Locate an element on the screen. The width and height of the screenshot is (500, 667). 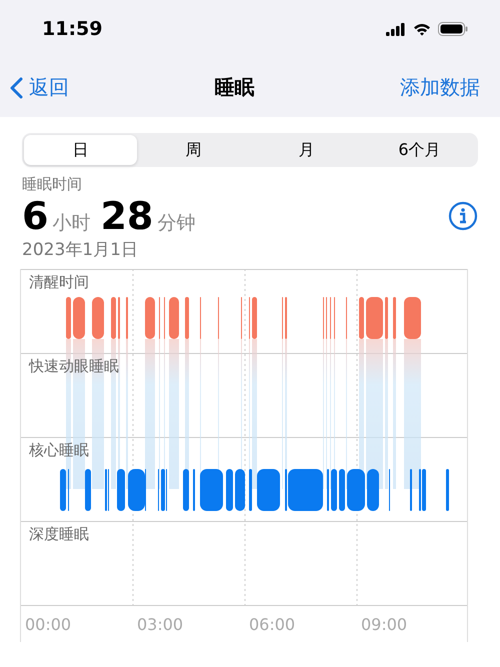
signal-icon is located at coordinates (396, 29).